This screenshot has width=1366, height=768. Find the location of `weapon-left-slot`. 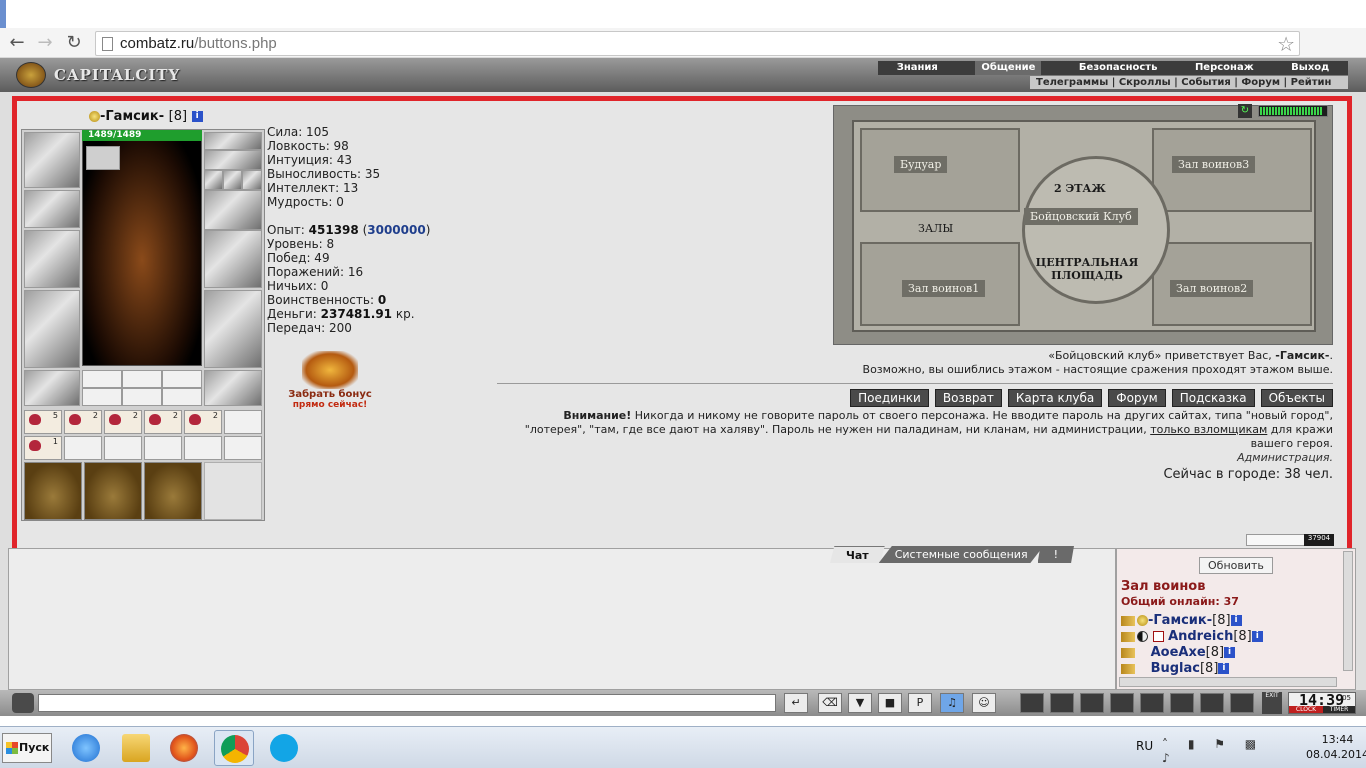

weapon-left-slot is located at coordinates (52, 259).